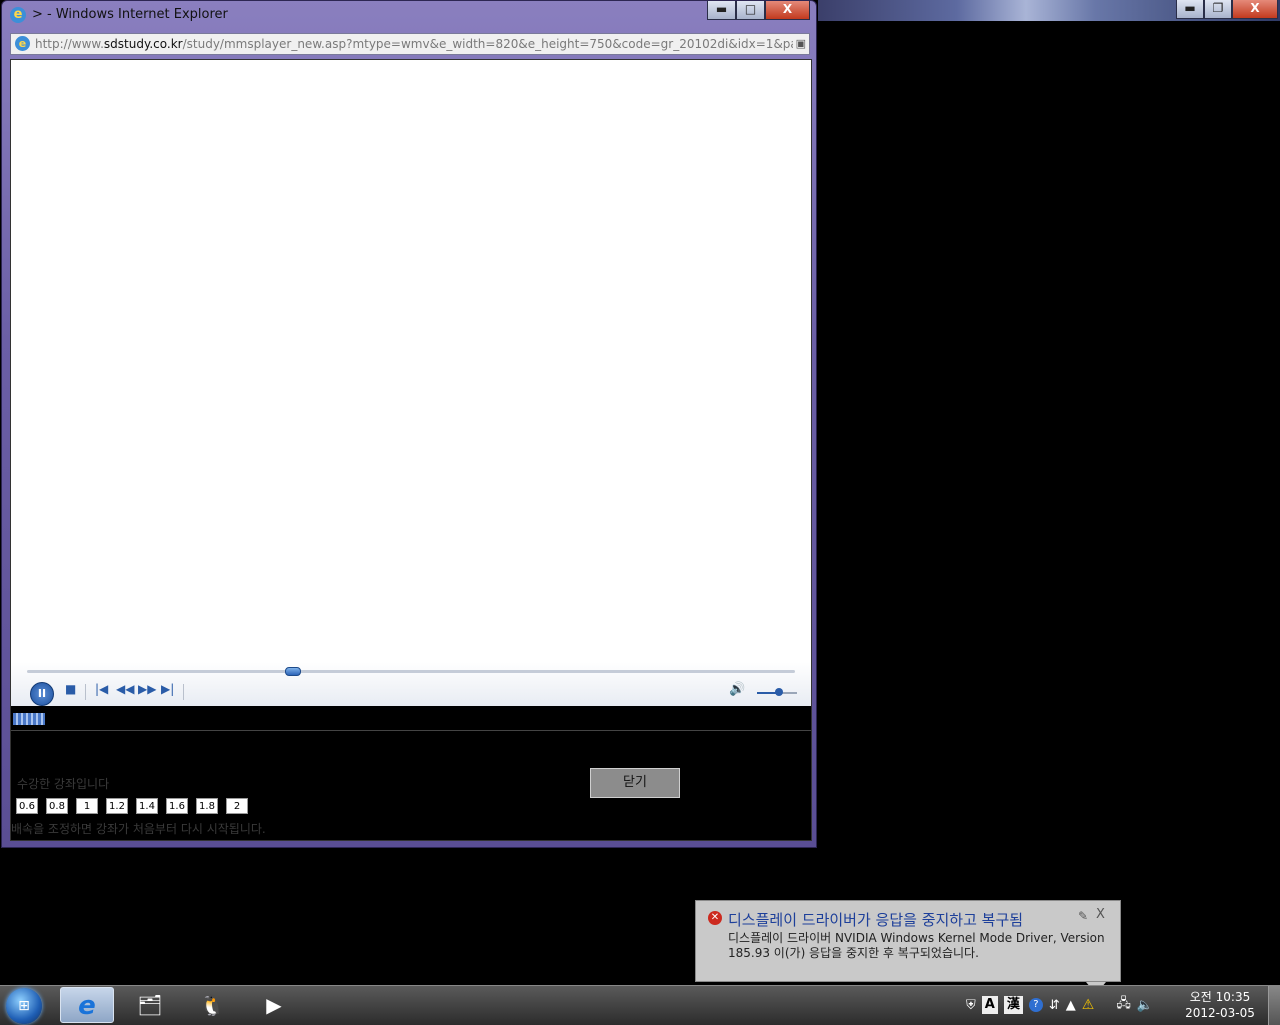 The image size is (1280, 1025). What do you see at coordinates (29, 719) in the screenshot?
I see `buffer-progress` at bounding box center [29, 719].